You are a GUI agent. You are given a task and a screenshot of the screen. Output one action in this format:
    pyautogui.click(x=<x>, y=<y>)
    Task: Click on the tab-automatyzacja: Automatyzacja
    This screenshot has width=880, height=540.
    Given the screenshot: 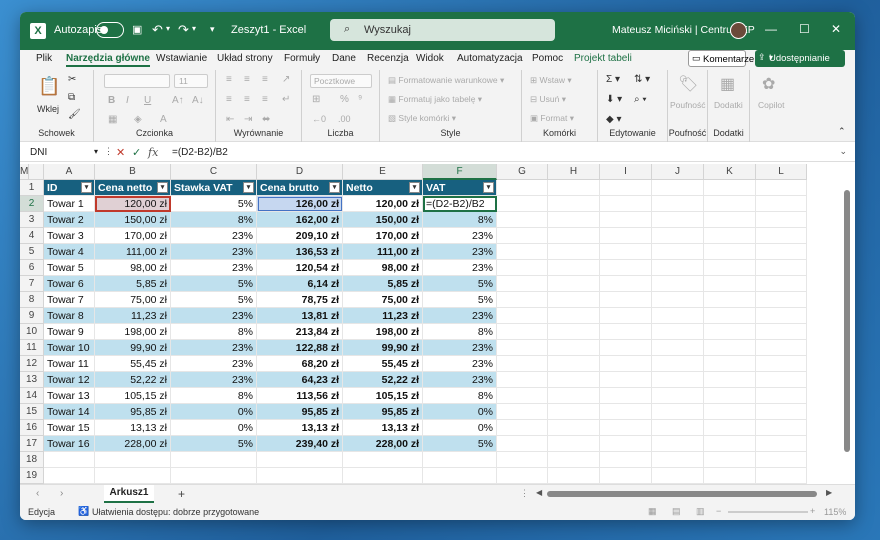 What is the action you would take?
    pyautogui.click(x=490, y=58)
    